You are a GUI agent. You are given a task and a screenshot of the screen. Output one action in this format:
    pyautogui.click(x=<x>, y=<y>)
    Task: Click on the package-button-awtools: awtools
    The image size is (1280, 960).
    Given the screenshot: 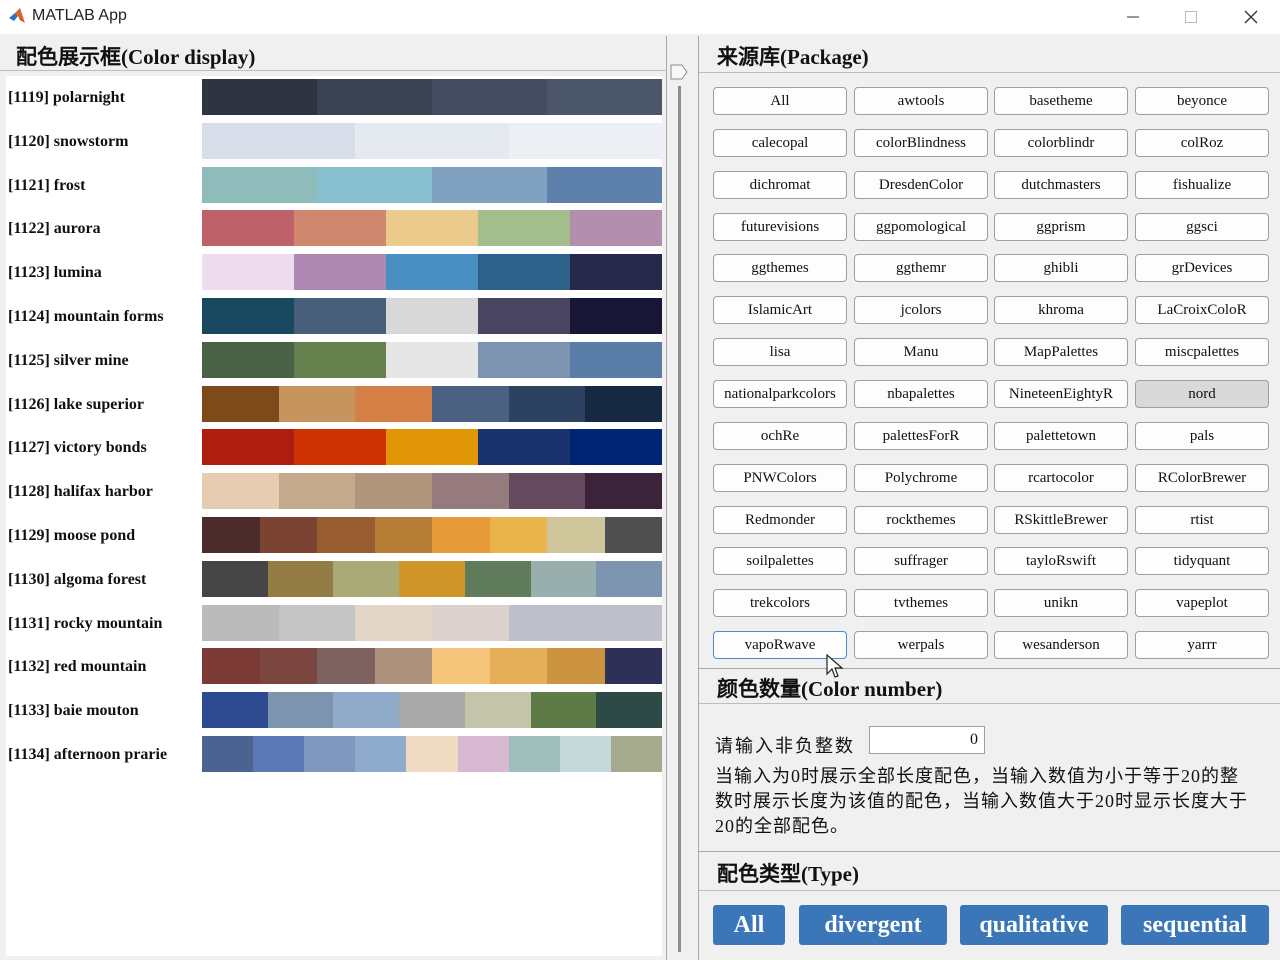 What is the action you would take?
    pyautogui.click(x=921, y=101)
    